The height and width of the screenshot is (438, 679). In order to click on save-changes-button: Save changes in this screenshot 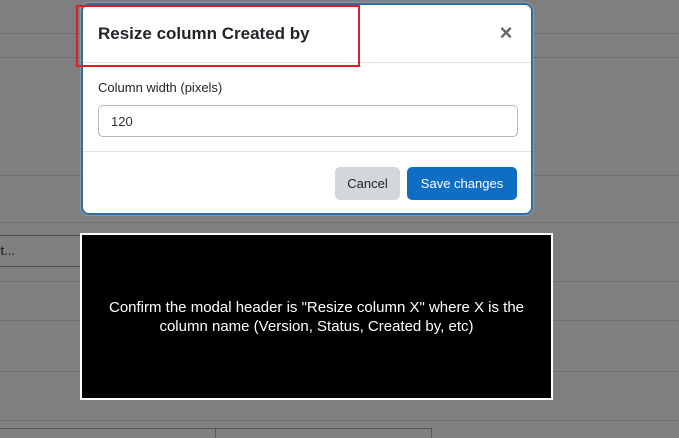, I will do `click(462, 183)`.